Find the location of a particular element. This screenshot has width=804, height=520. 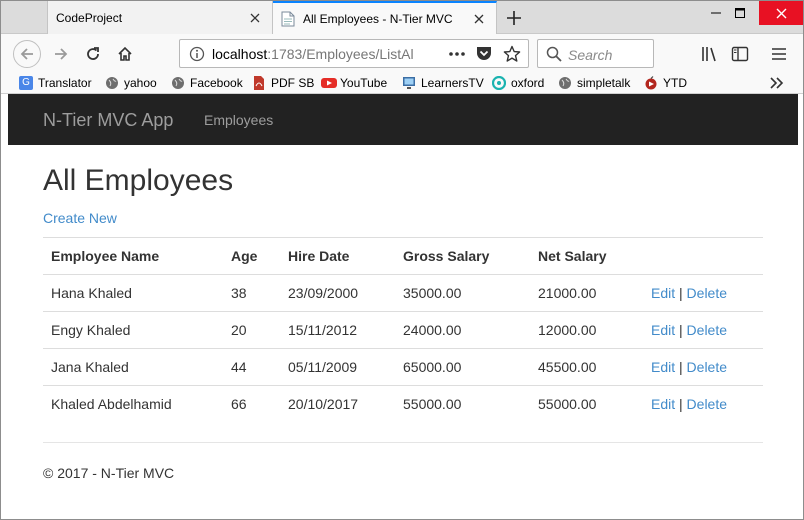

maximize-button is located at coordinates (740, 13).